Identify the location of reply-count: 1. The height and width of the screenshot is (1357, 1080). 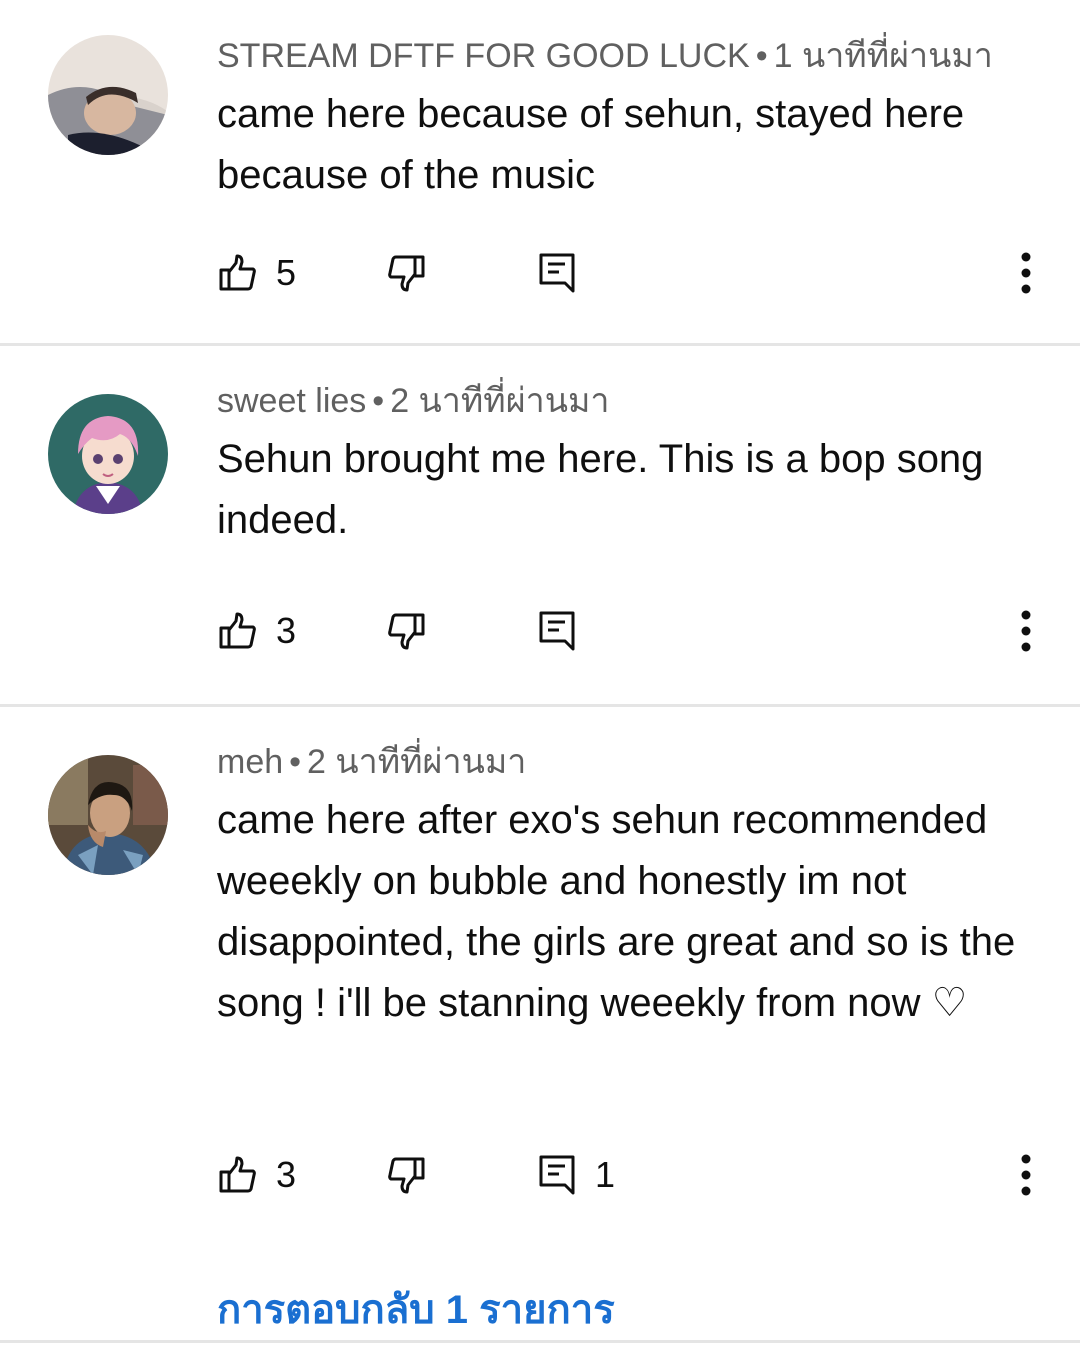
(605, 1174).